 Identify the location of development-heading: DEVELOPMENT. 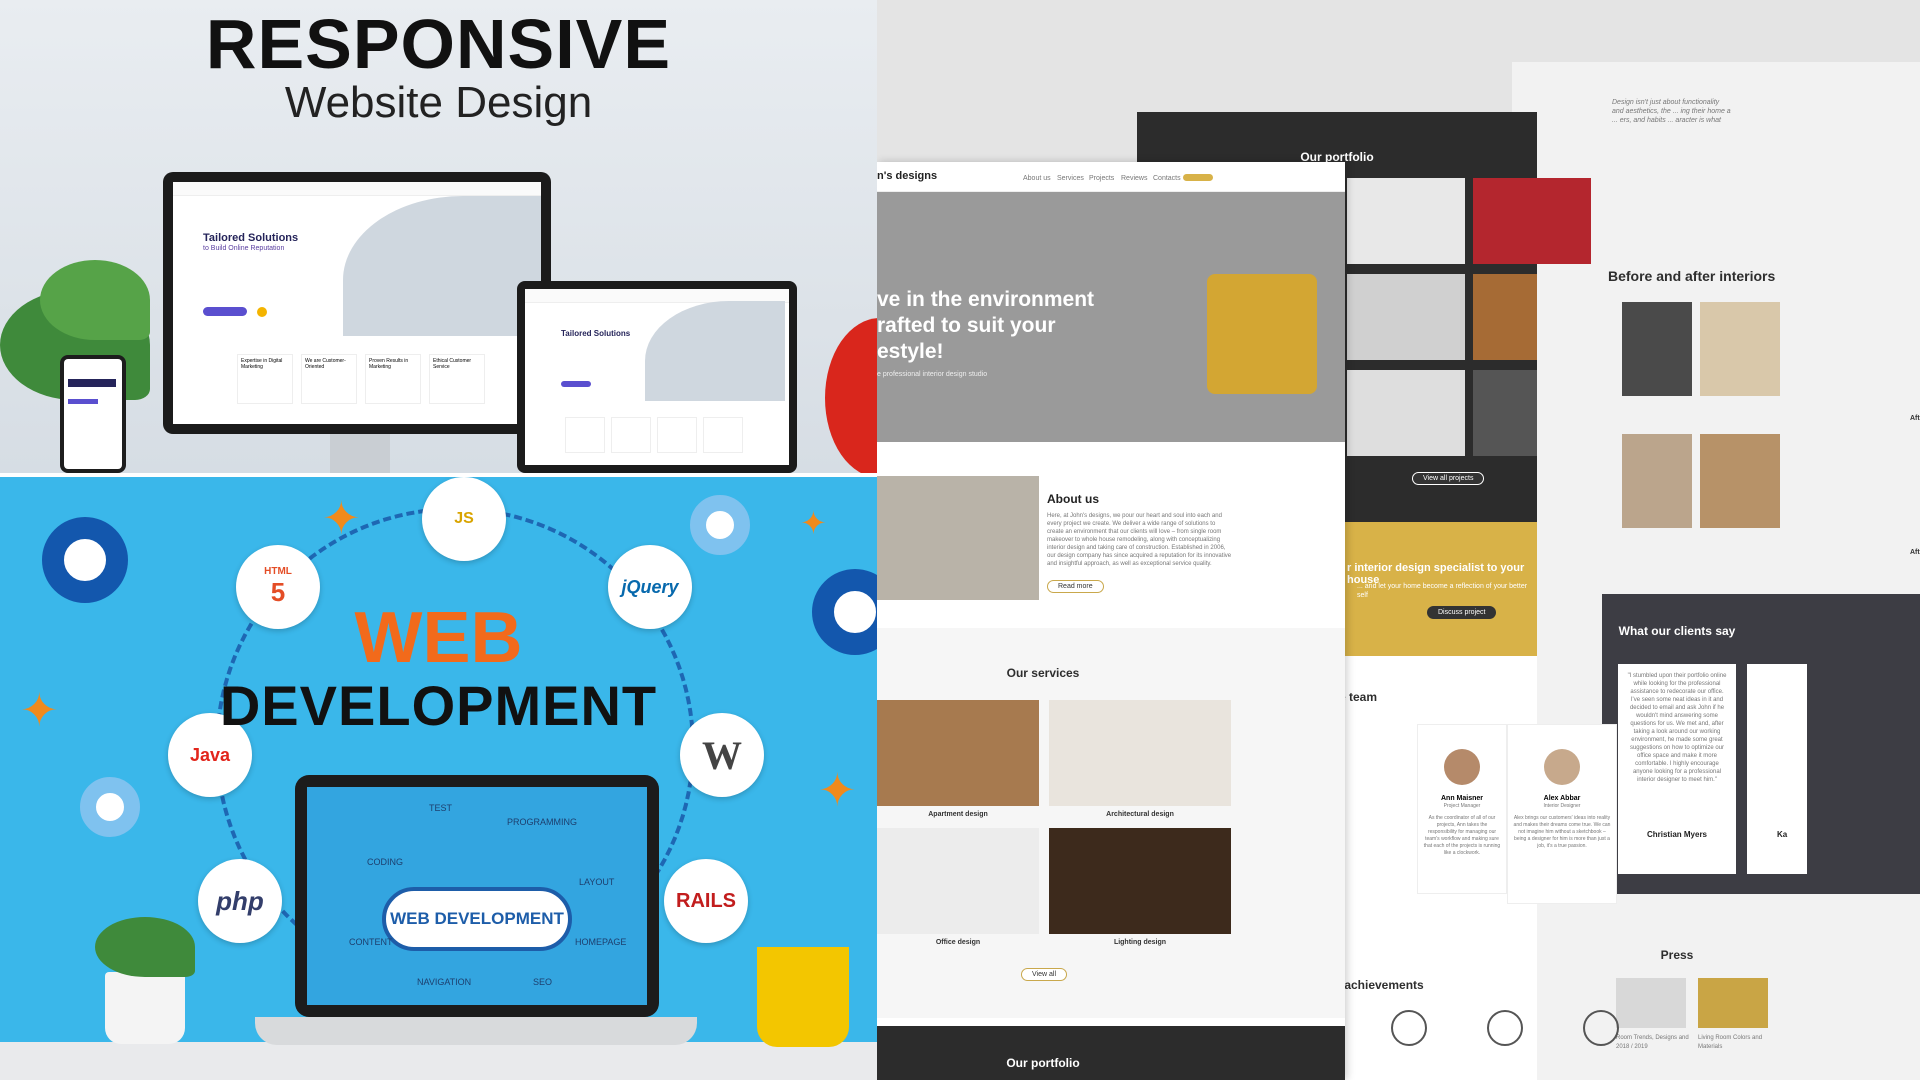
(438, 705).